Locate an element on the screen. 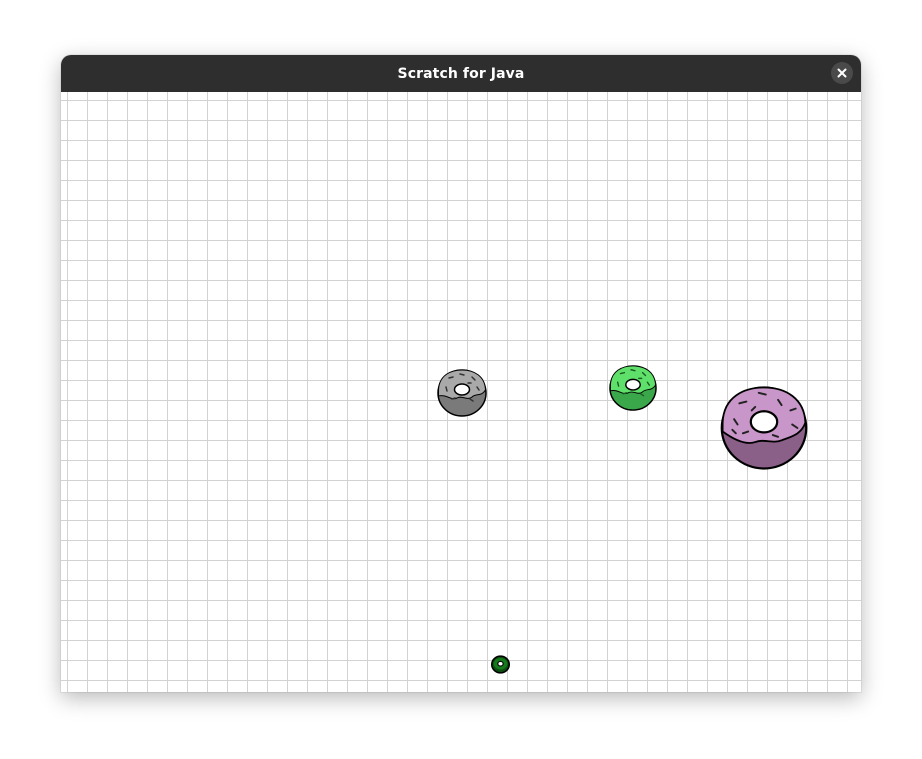 This screenshot has height=759, width=922. title-bar: Scratch for Java is located at coordinates (461, 73).